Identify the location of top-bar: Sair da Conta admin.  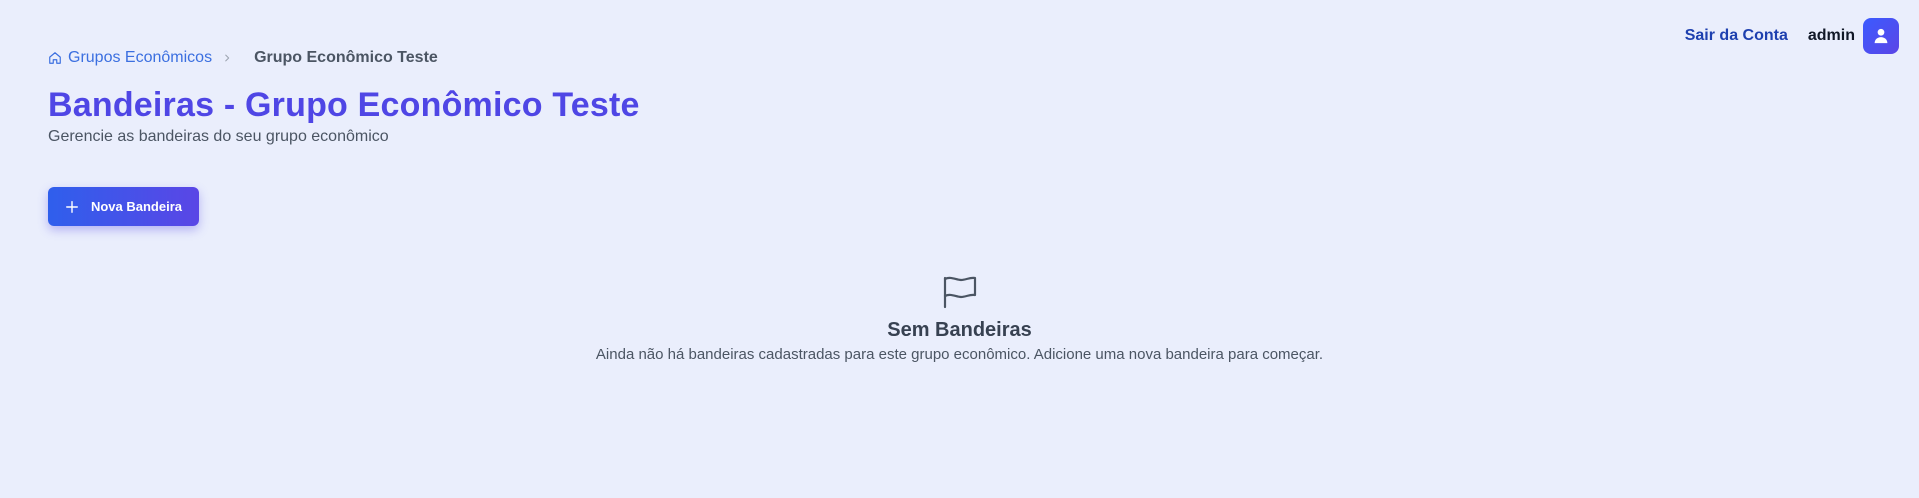
(1792, 36).